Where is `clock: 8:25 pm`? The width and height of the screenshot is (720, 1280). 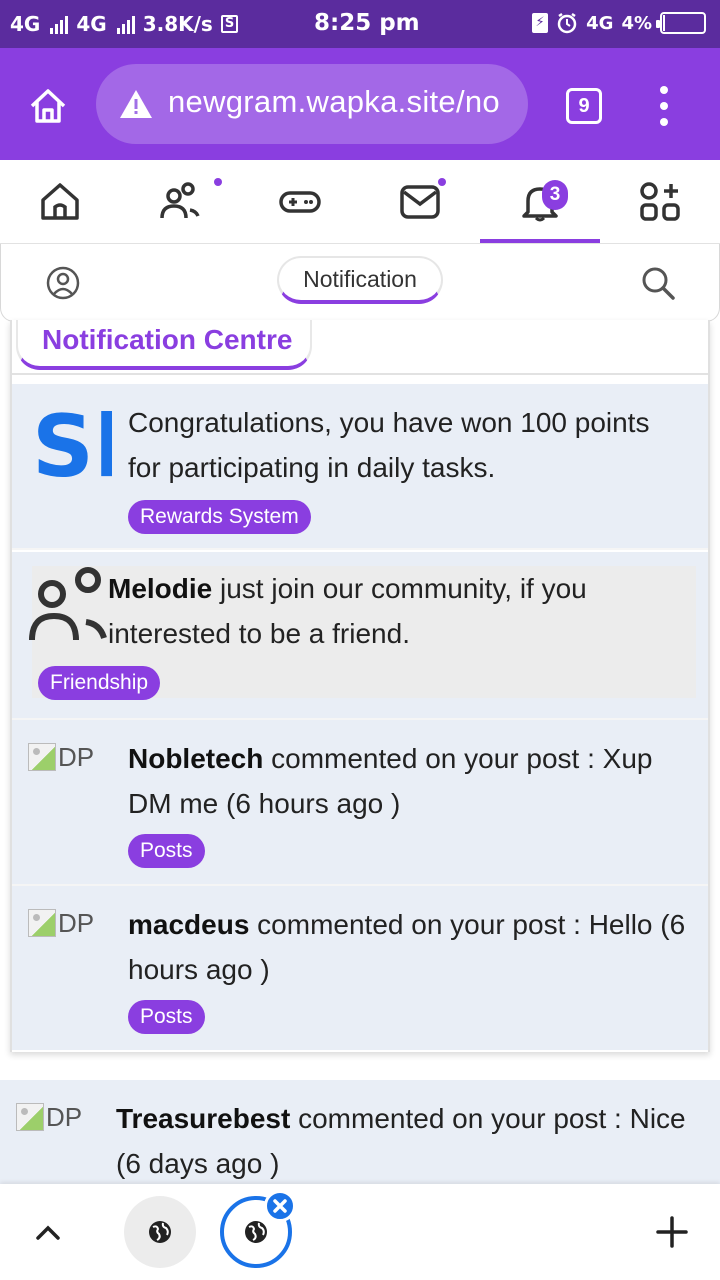 clock: 8:25 pm is located at coordinates (367, 23).